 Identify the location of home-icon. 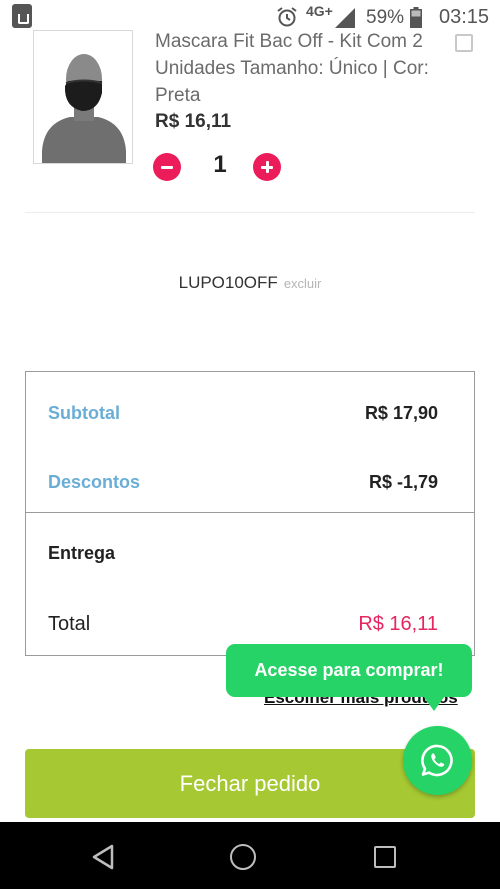
(243, 857).